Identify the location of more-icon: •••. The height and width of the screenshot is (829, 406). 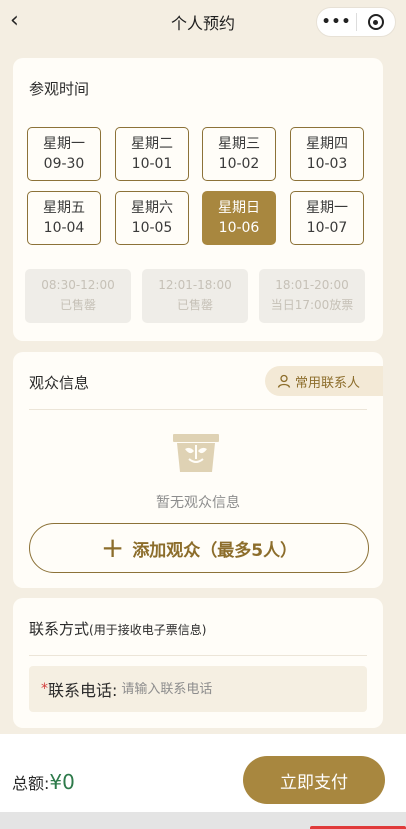
(336, 22).